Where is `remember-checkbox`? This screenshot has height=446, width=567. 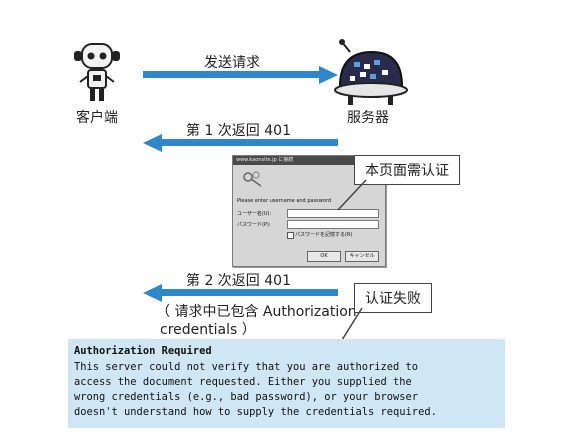 remember-checkbox is located at coordinates (290, 235).